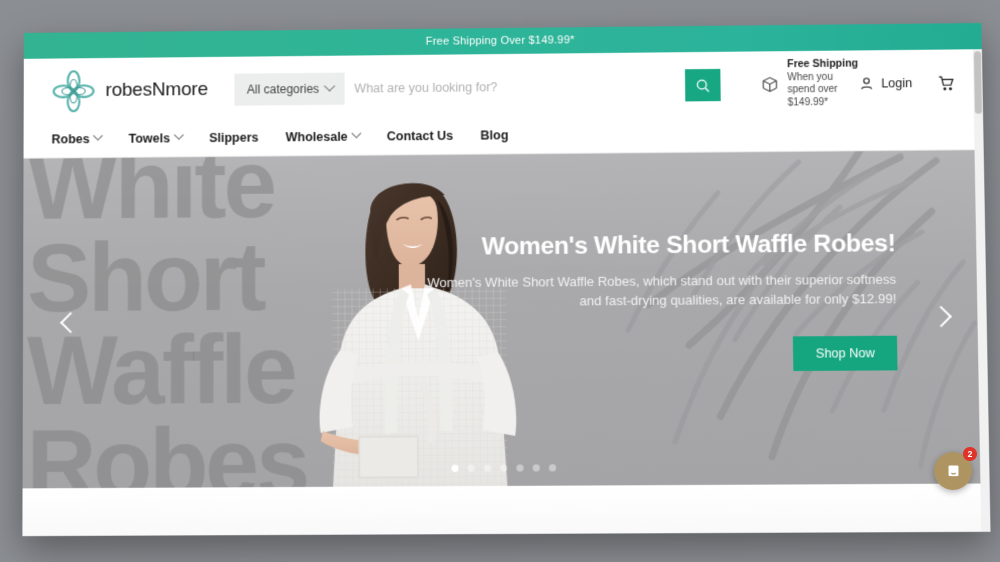 This screenshot has width=1000, height=562. What do you see at coordinates (506, 510) in the screenshot?
I see `page-content-below-fold` at bounding box center [506, 510].